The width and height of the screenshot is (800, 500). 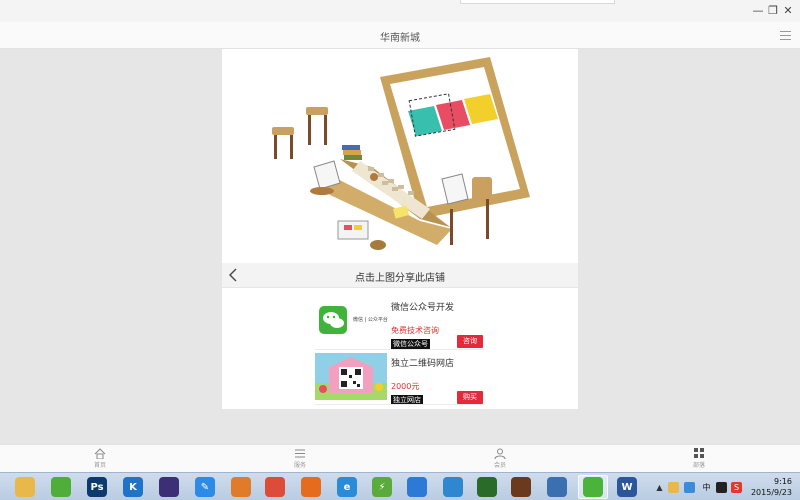 I want to click on grid-icon, so click(x=699, y=453).